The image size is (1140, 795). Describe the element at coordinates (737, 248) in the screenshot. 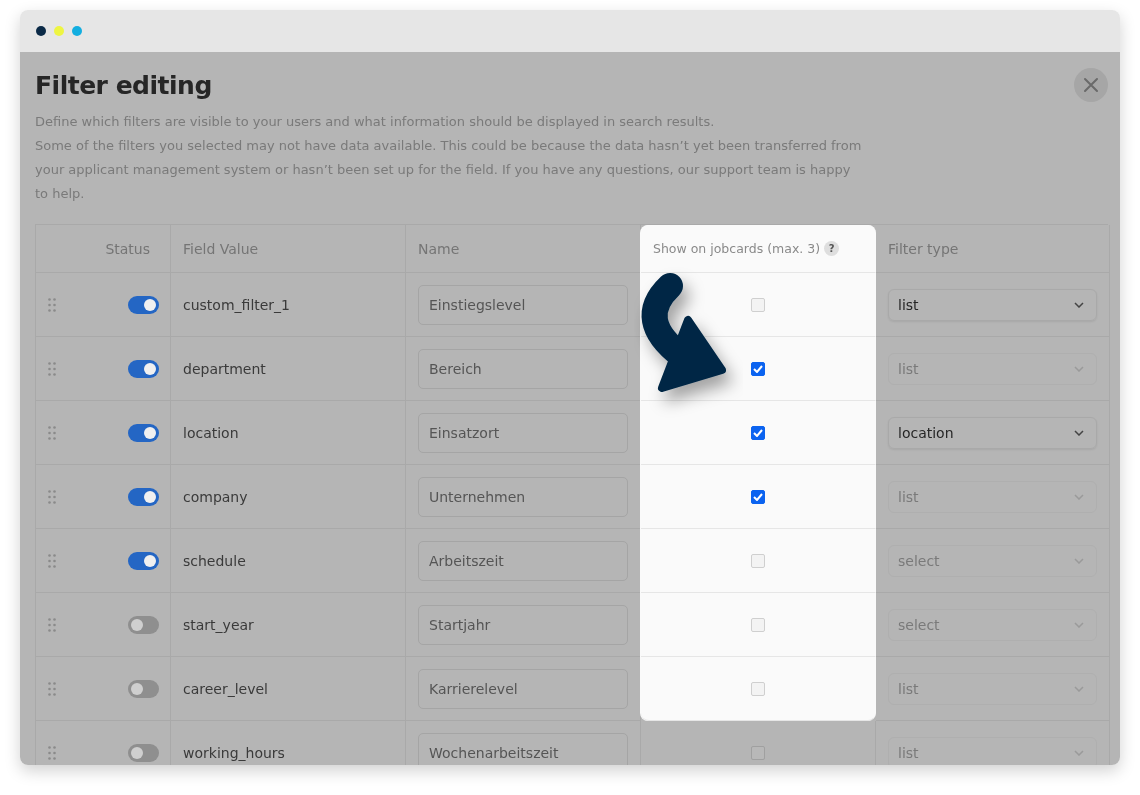

I see `column-header: Show on jobcards (max. 3)` at that location.